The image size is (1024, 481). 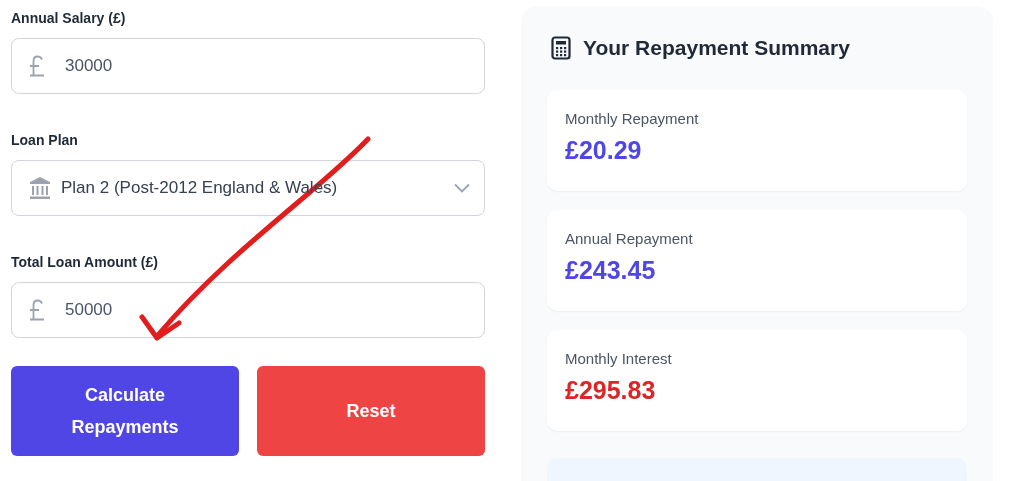 I want to click on bank-icon, so click(x=40, y=188).